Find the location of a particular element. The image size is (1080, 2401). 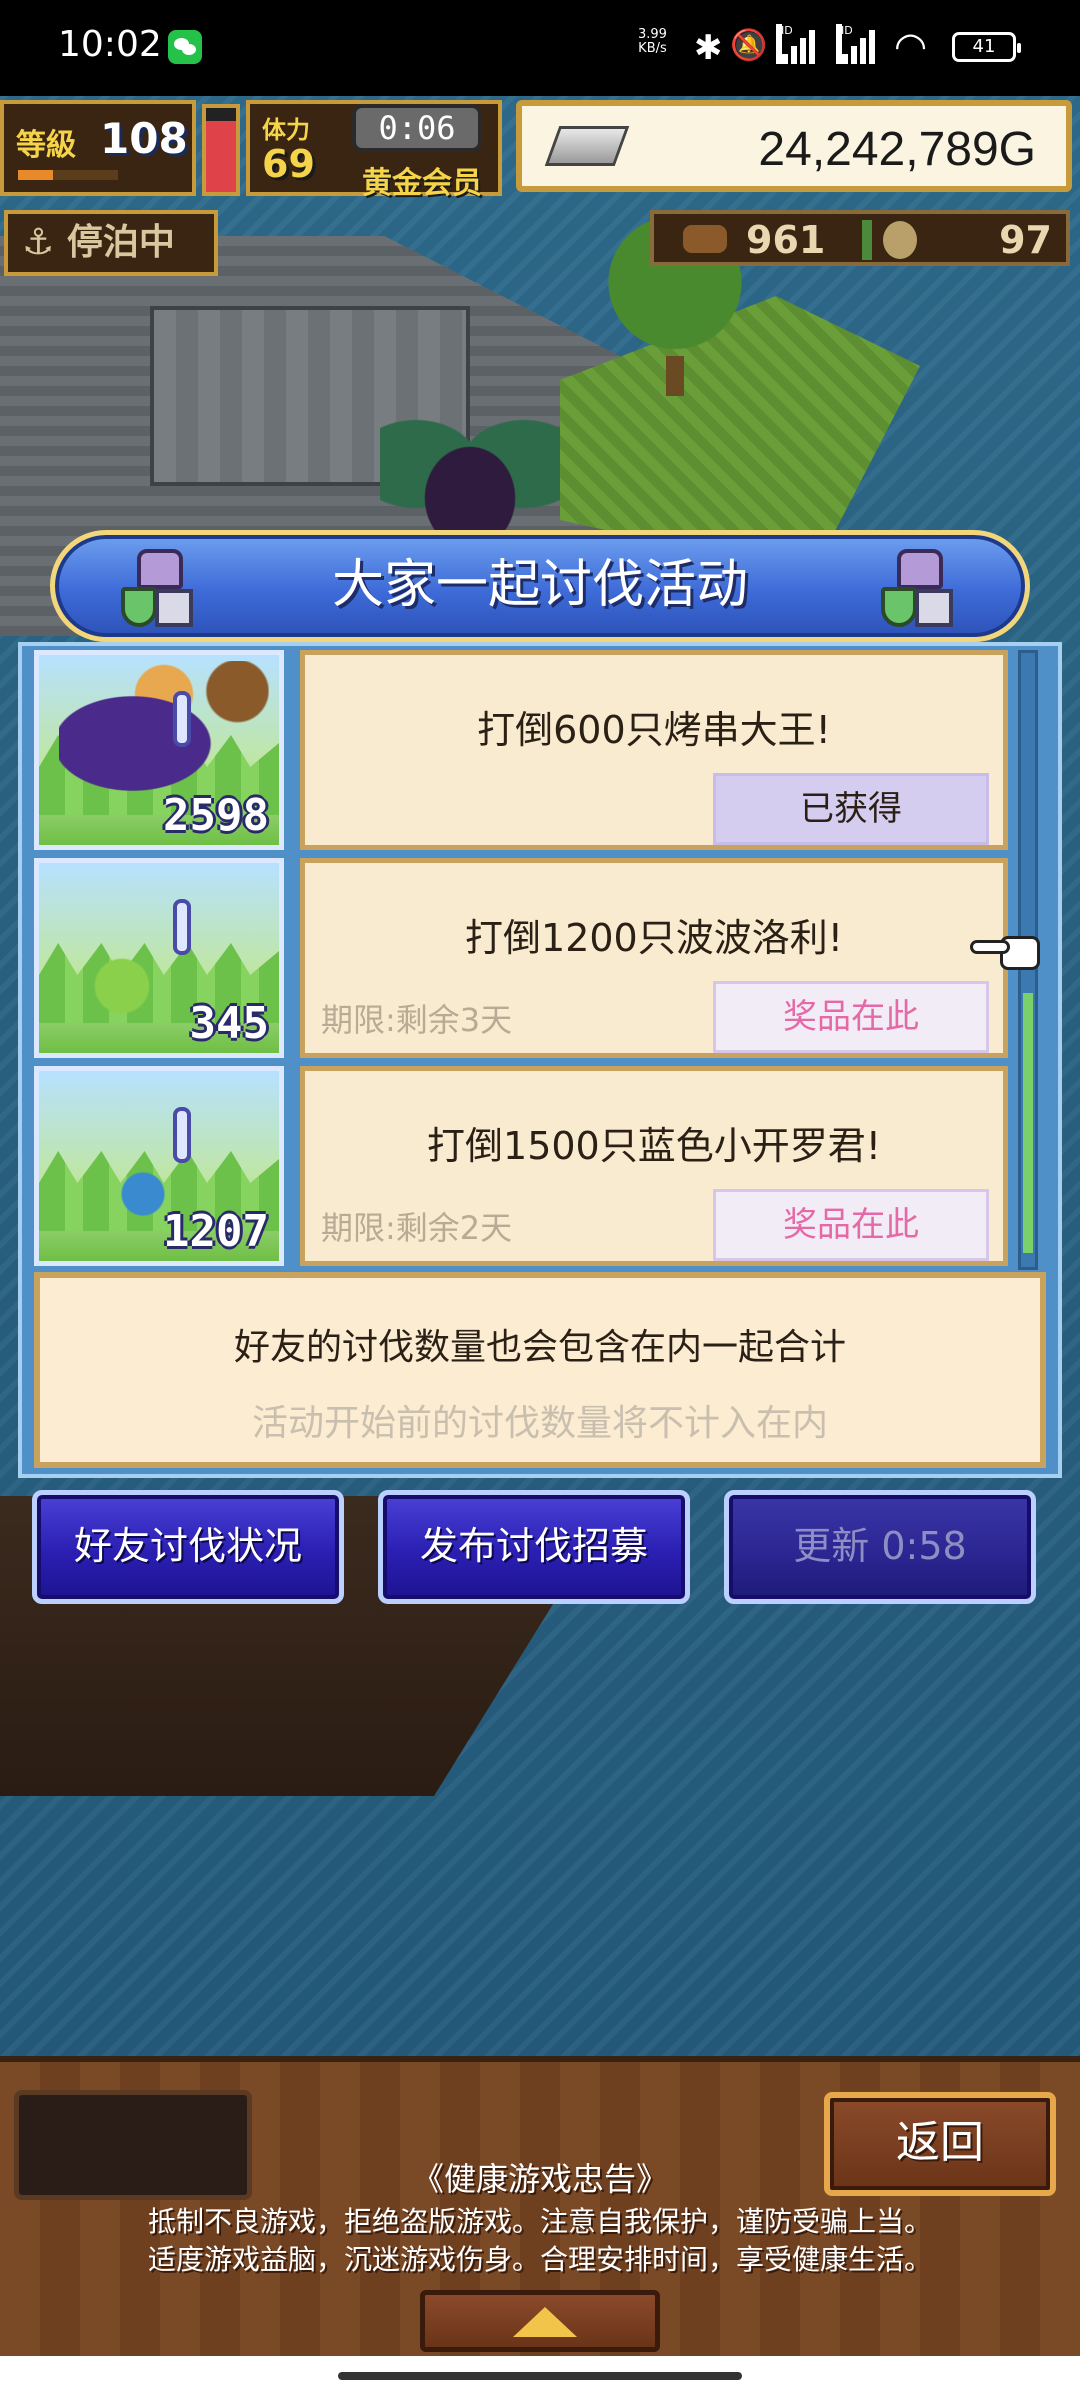

event-name: 打倒1500只蓝色小开罗君! is located at coordinates (654, 1146).